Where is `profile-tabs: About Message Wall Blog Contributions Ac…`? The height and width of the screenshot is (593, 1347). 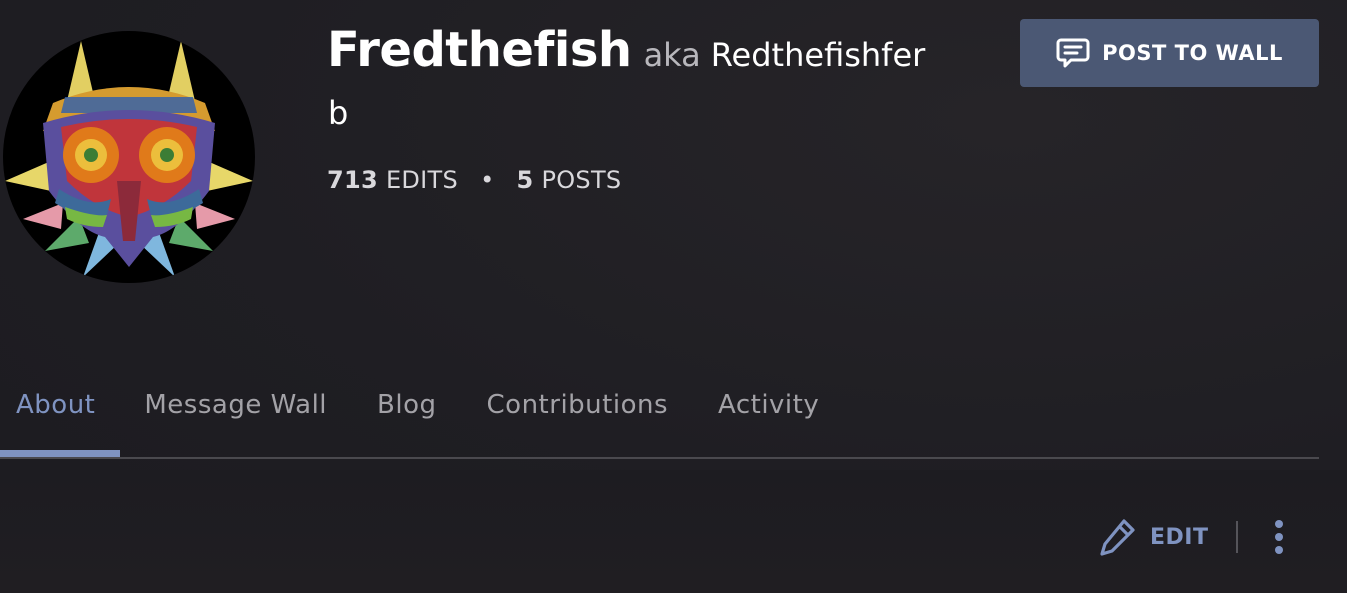 profile-tabs: About Message Wall Blog Contributions Ac… is located at coordinates (659, 419).